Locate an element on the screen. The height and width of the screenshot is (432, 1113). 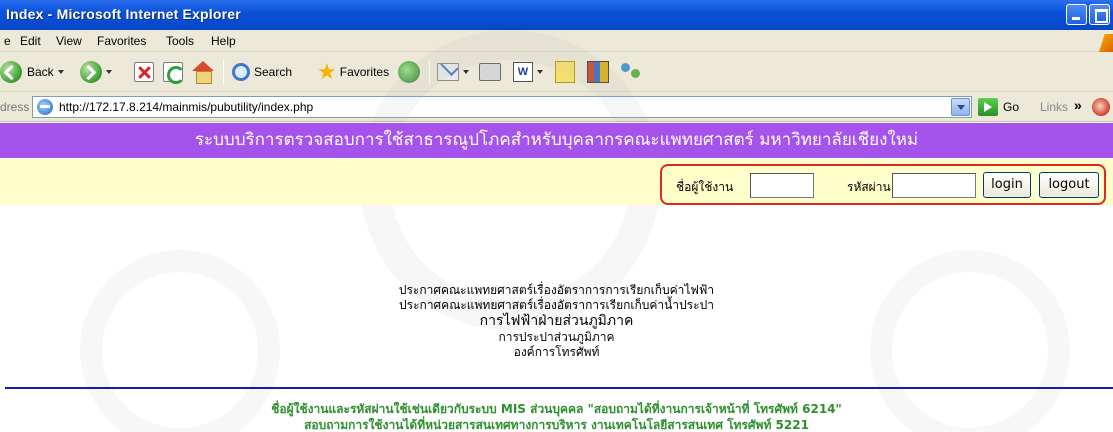
login-button: login is located at coordinates (1007, 185).